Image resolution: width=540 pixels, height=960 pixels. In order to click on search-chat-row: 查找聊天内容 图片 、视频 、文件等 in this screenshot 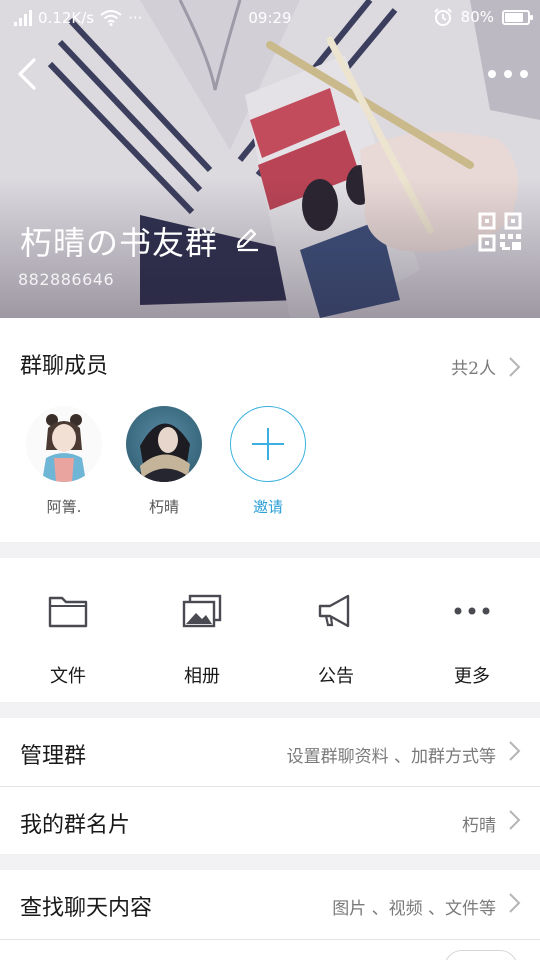, I will do `click(270, 904)`.